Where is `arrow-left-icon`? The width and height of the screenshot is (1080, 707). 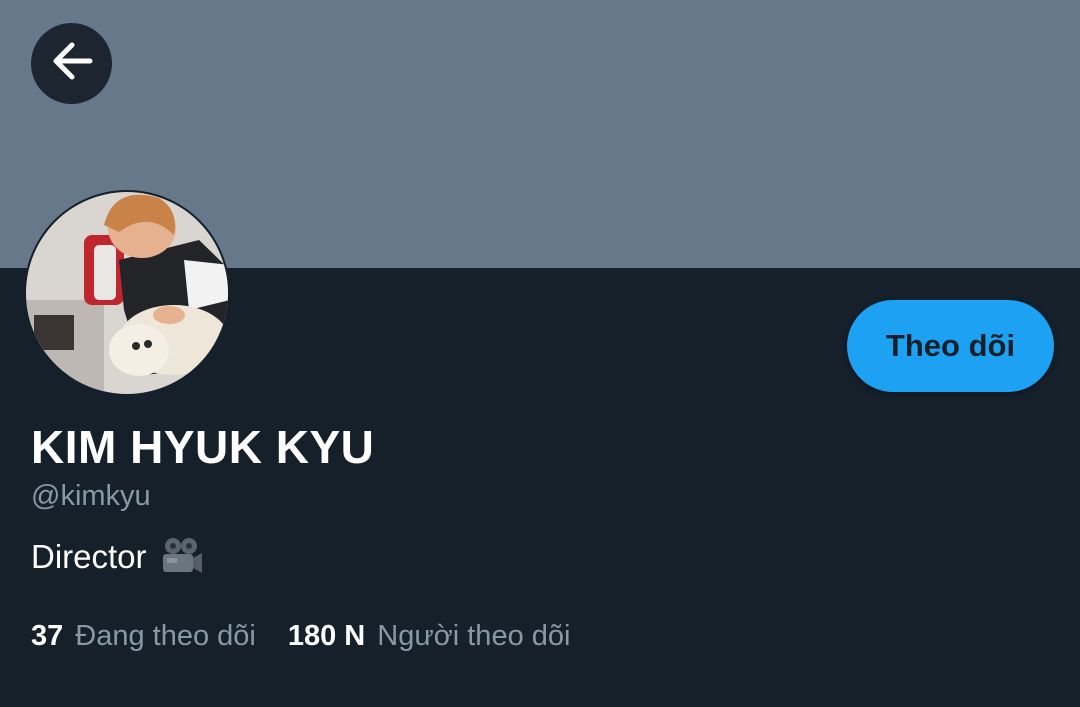 arrow-left-icon is located at coordinates (72, 63).